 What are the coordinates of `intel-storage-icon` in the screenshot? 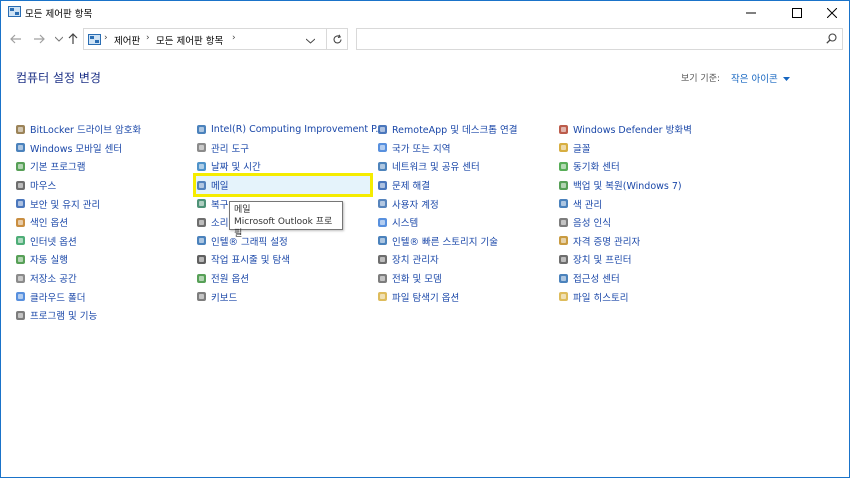 It's located at (382, 240).